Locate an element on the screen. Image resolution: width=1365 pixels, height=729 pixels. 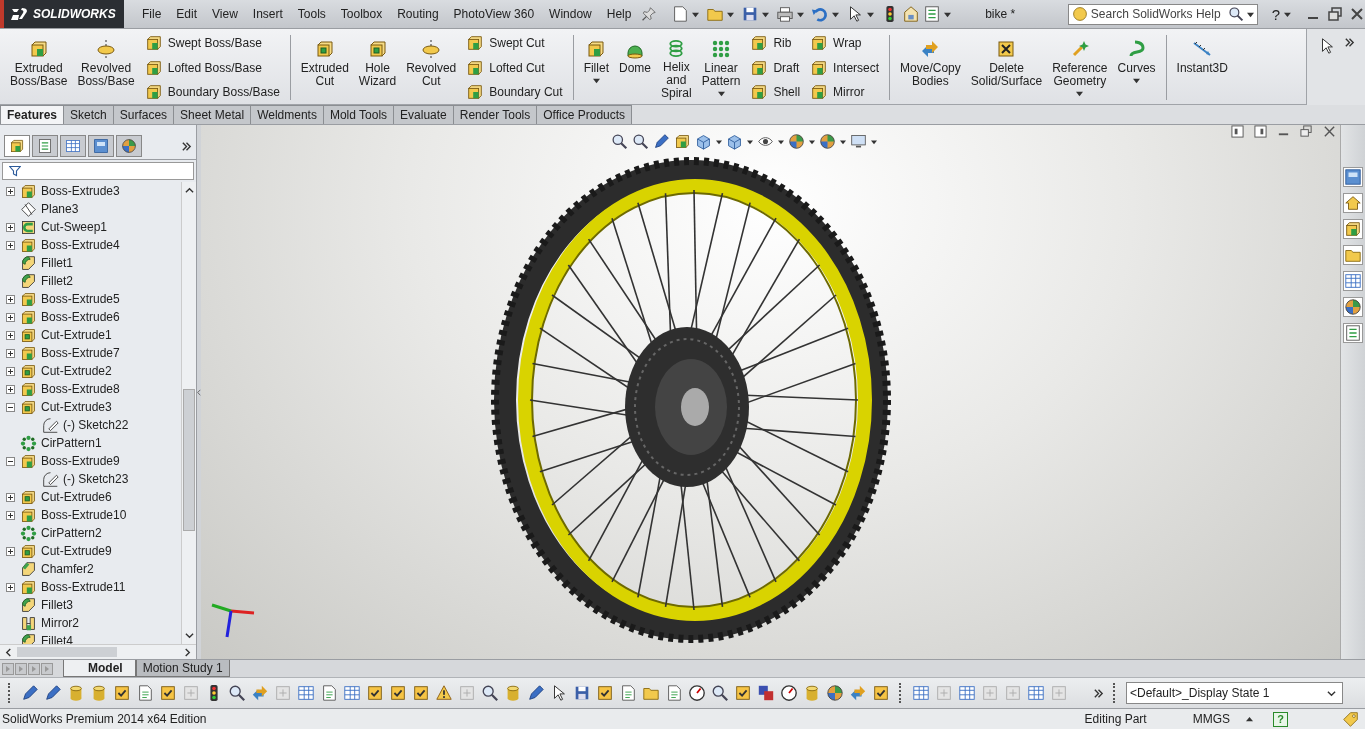
new-document-icon is located at coordinates (680, 14).